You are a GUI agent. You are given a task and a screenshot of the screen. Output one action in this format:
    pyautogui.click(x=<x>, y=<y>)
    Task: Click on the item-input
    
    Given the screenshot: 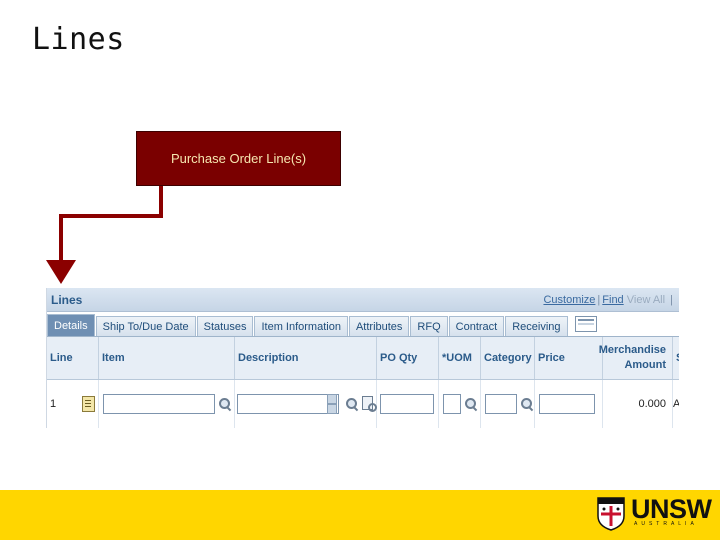 What is the action you would take?
    pyautogui.click(x=159, y=404)
    